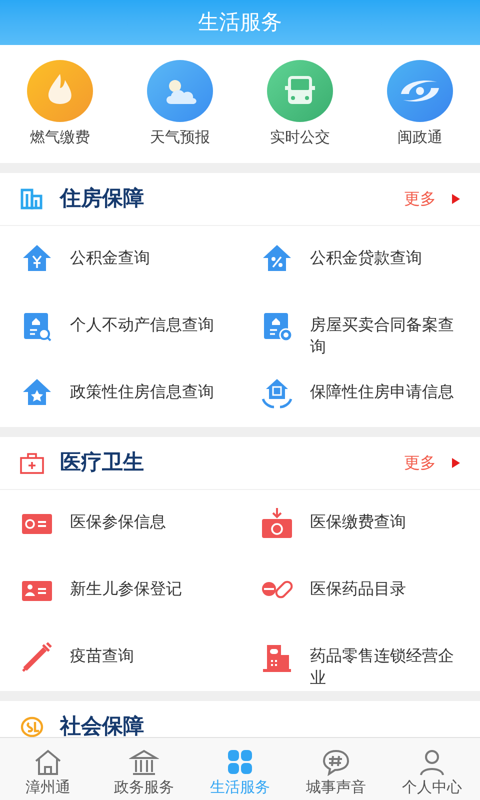 This screenshot has height=800, width=480. I want to click on government-building-icon, so click(144, 762).